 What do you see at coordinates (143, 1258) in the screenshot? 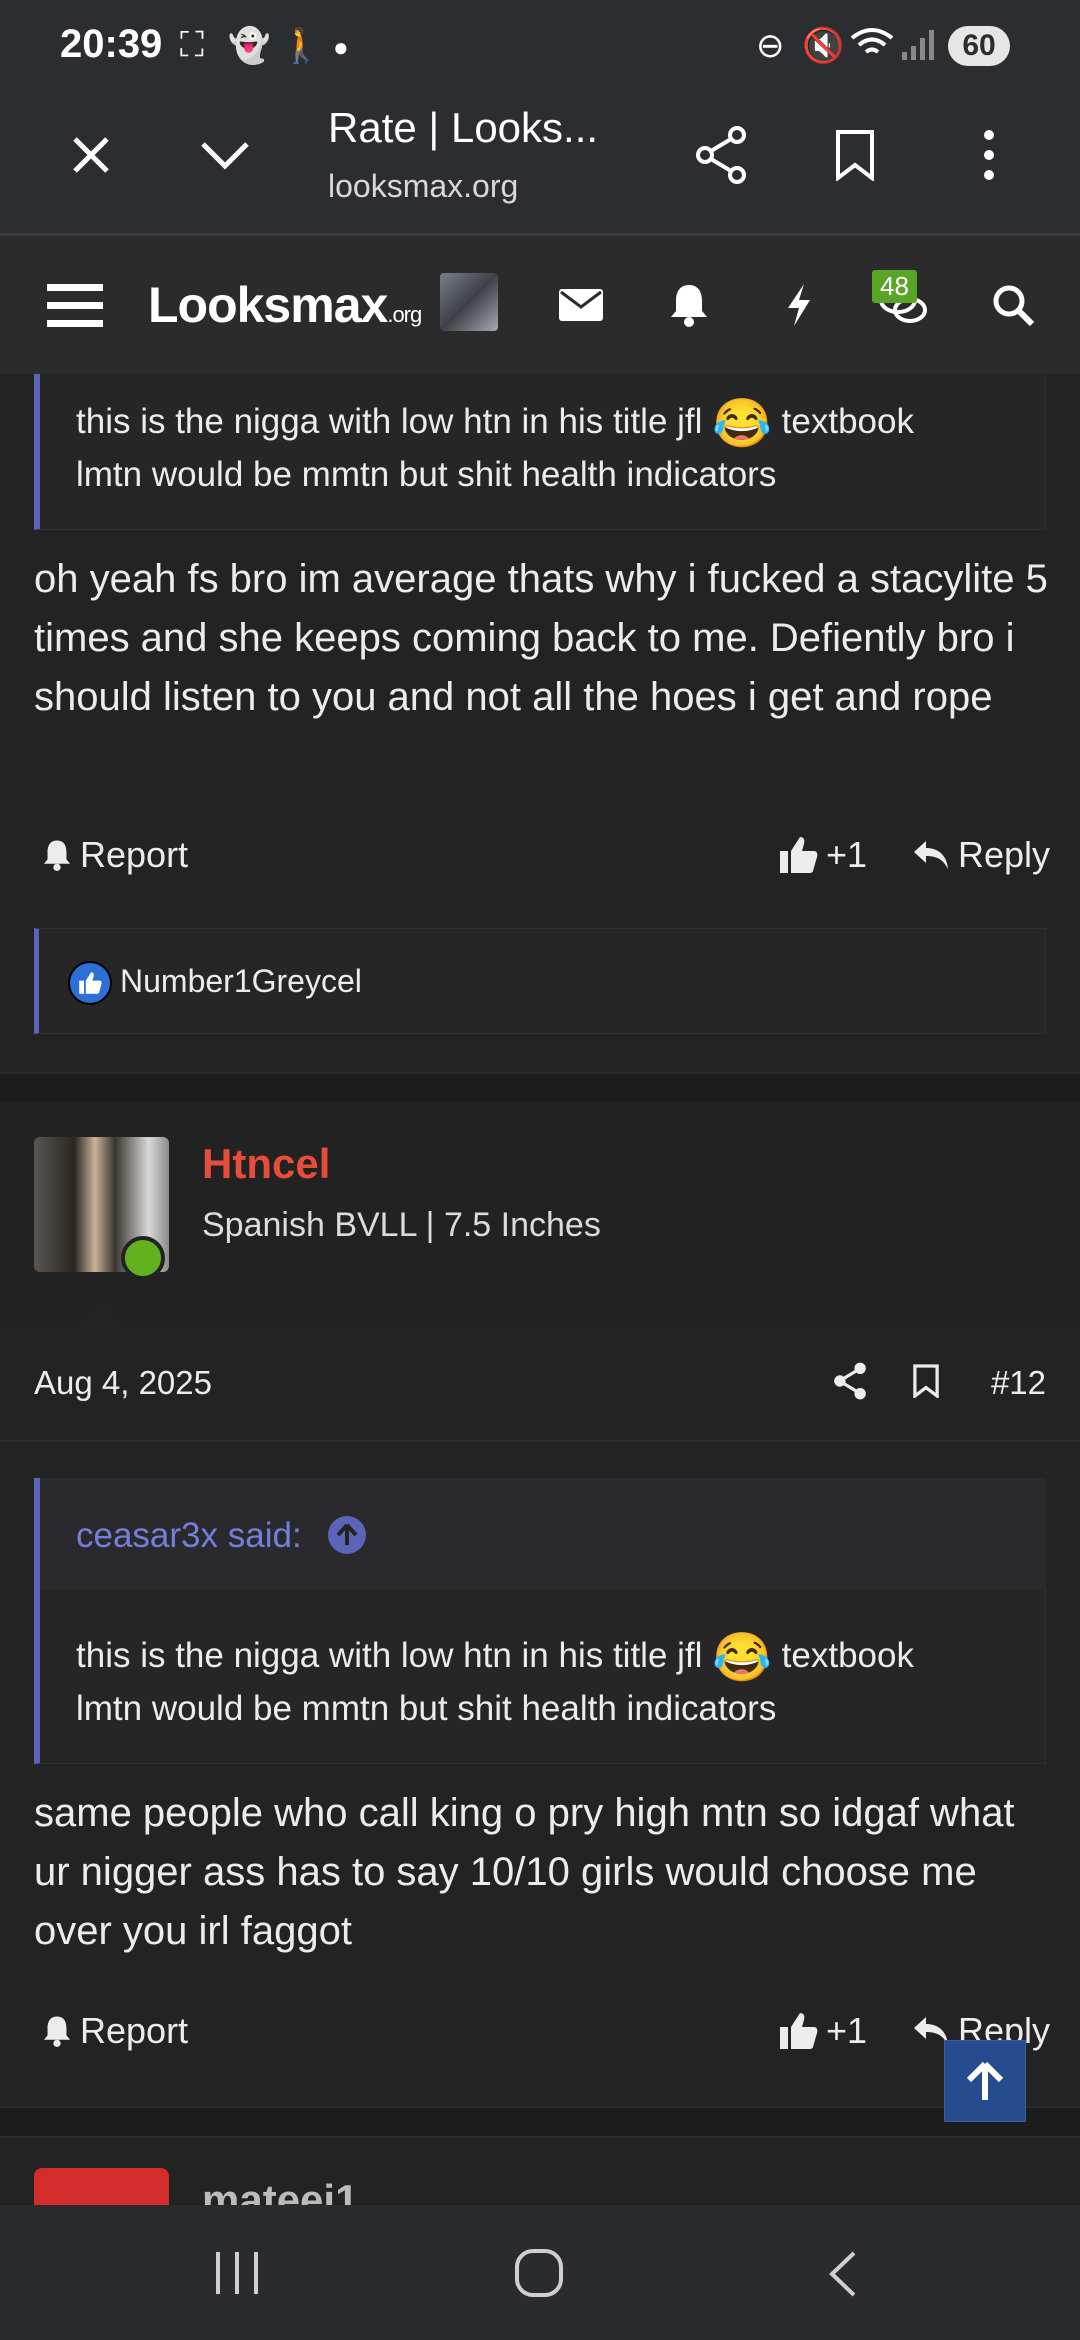
I see `online-indicator` at bounding box center [143, 1258].